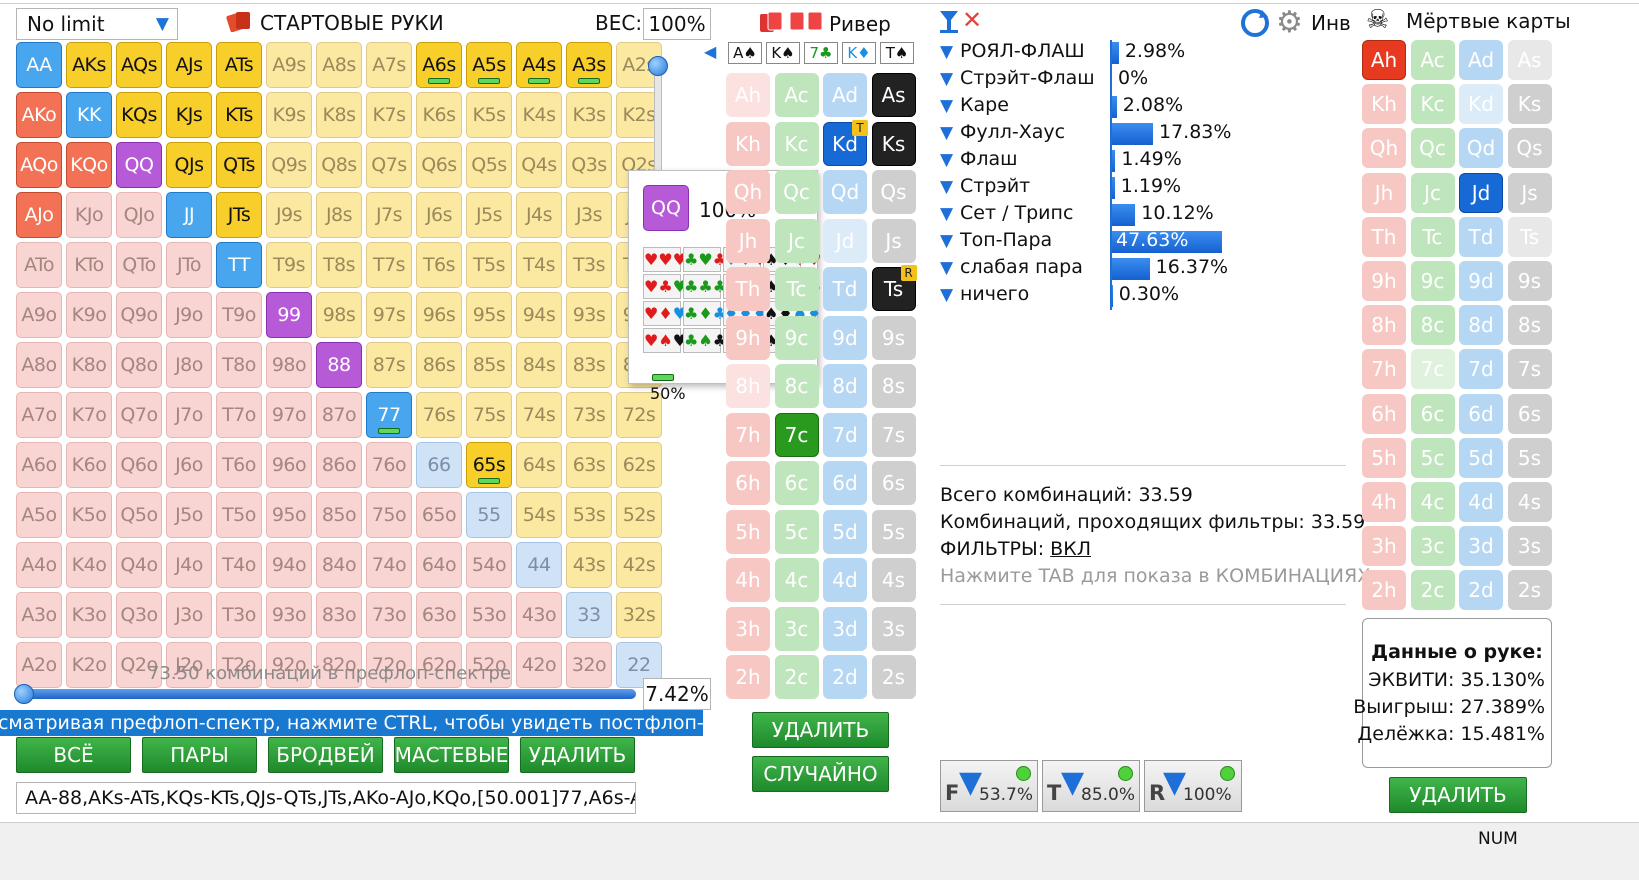  I want to click on dead-card: 9h, so click(1384, 281).